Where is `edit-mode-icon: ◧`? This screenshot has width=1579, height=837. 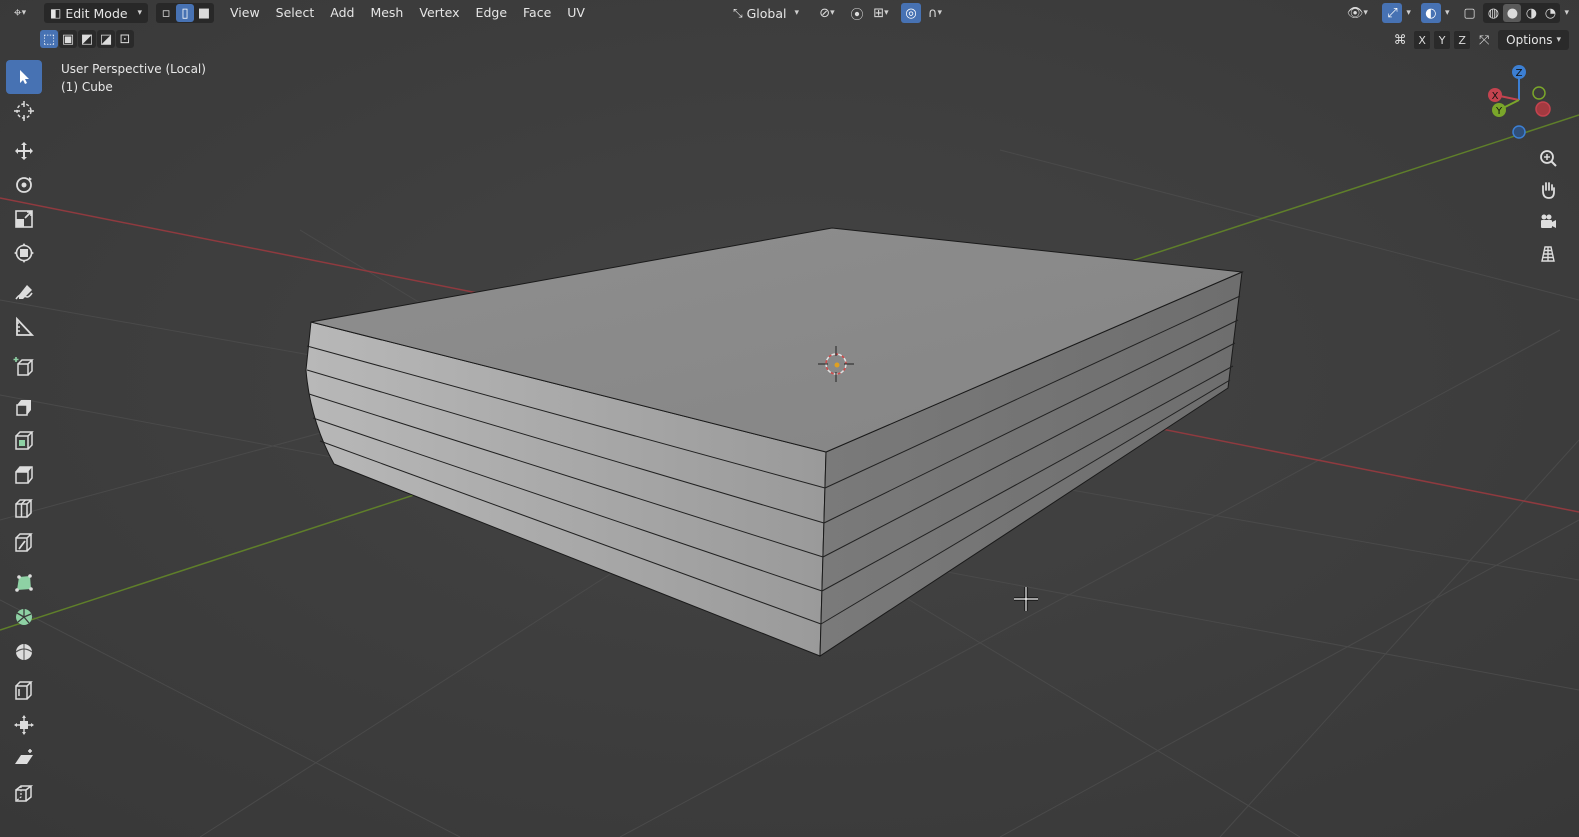
edit-mode-icon: ◧ is located at coordinates (56, 13).